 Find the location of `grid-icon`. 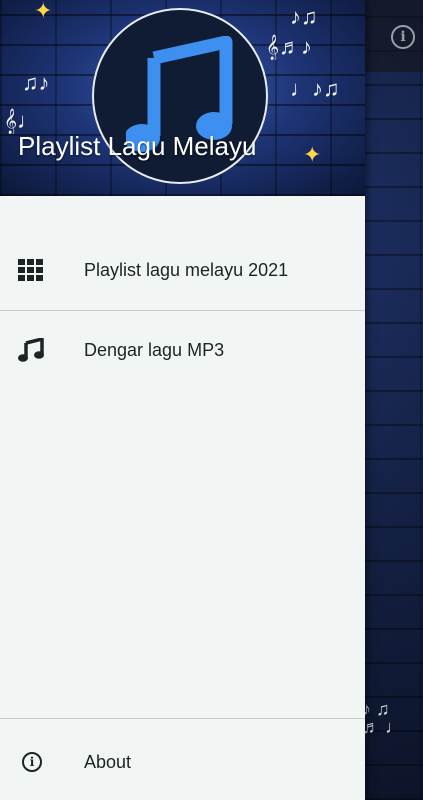

grid-icon is located at coordinates (30, 270).